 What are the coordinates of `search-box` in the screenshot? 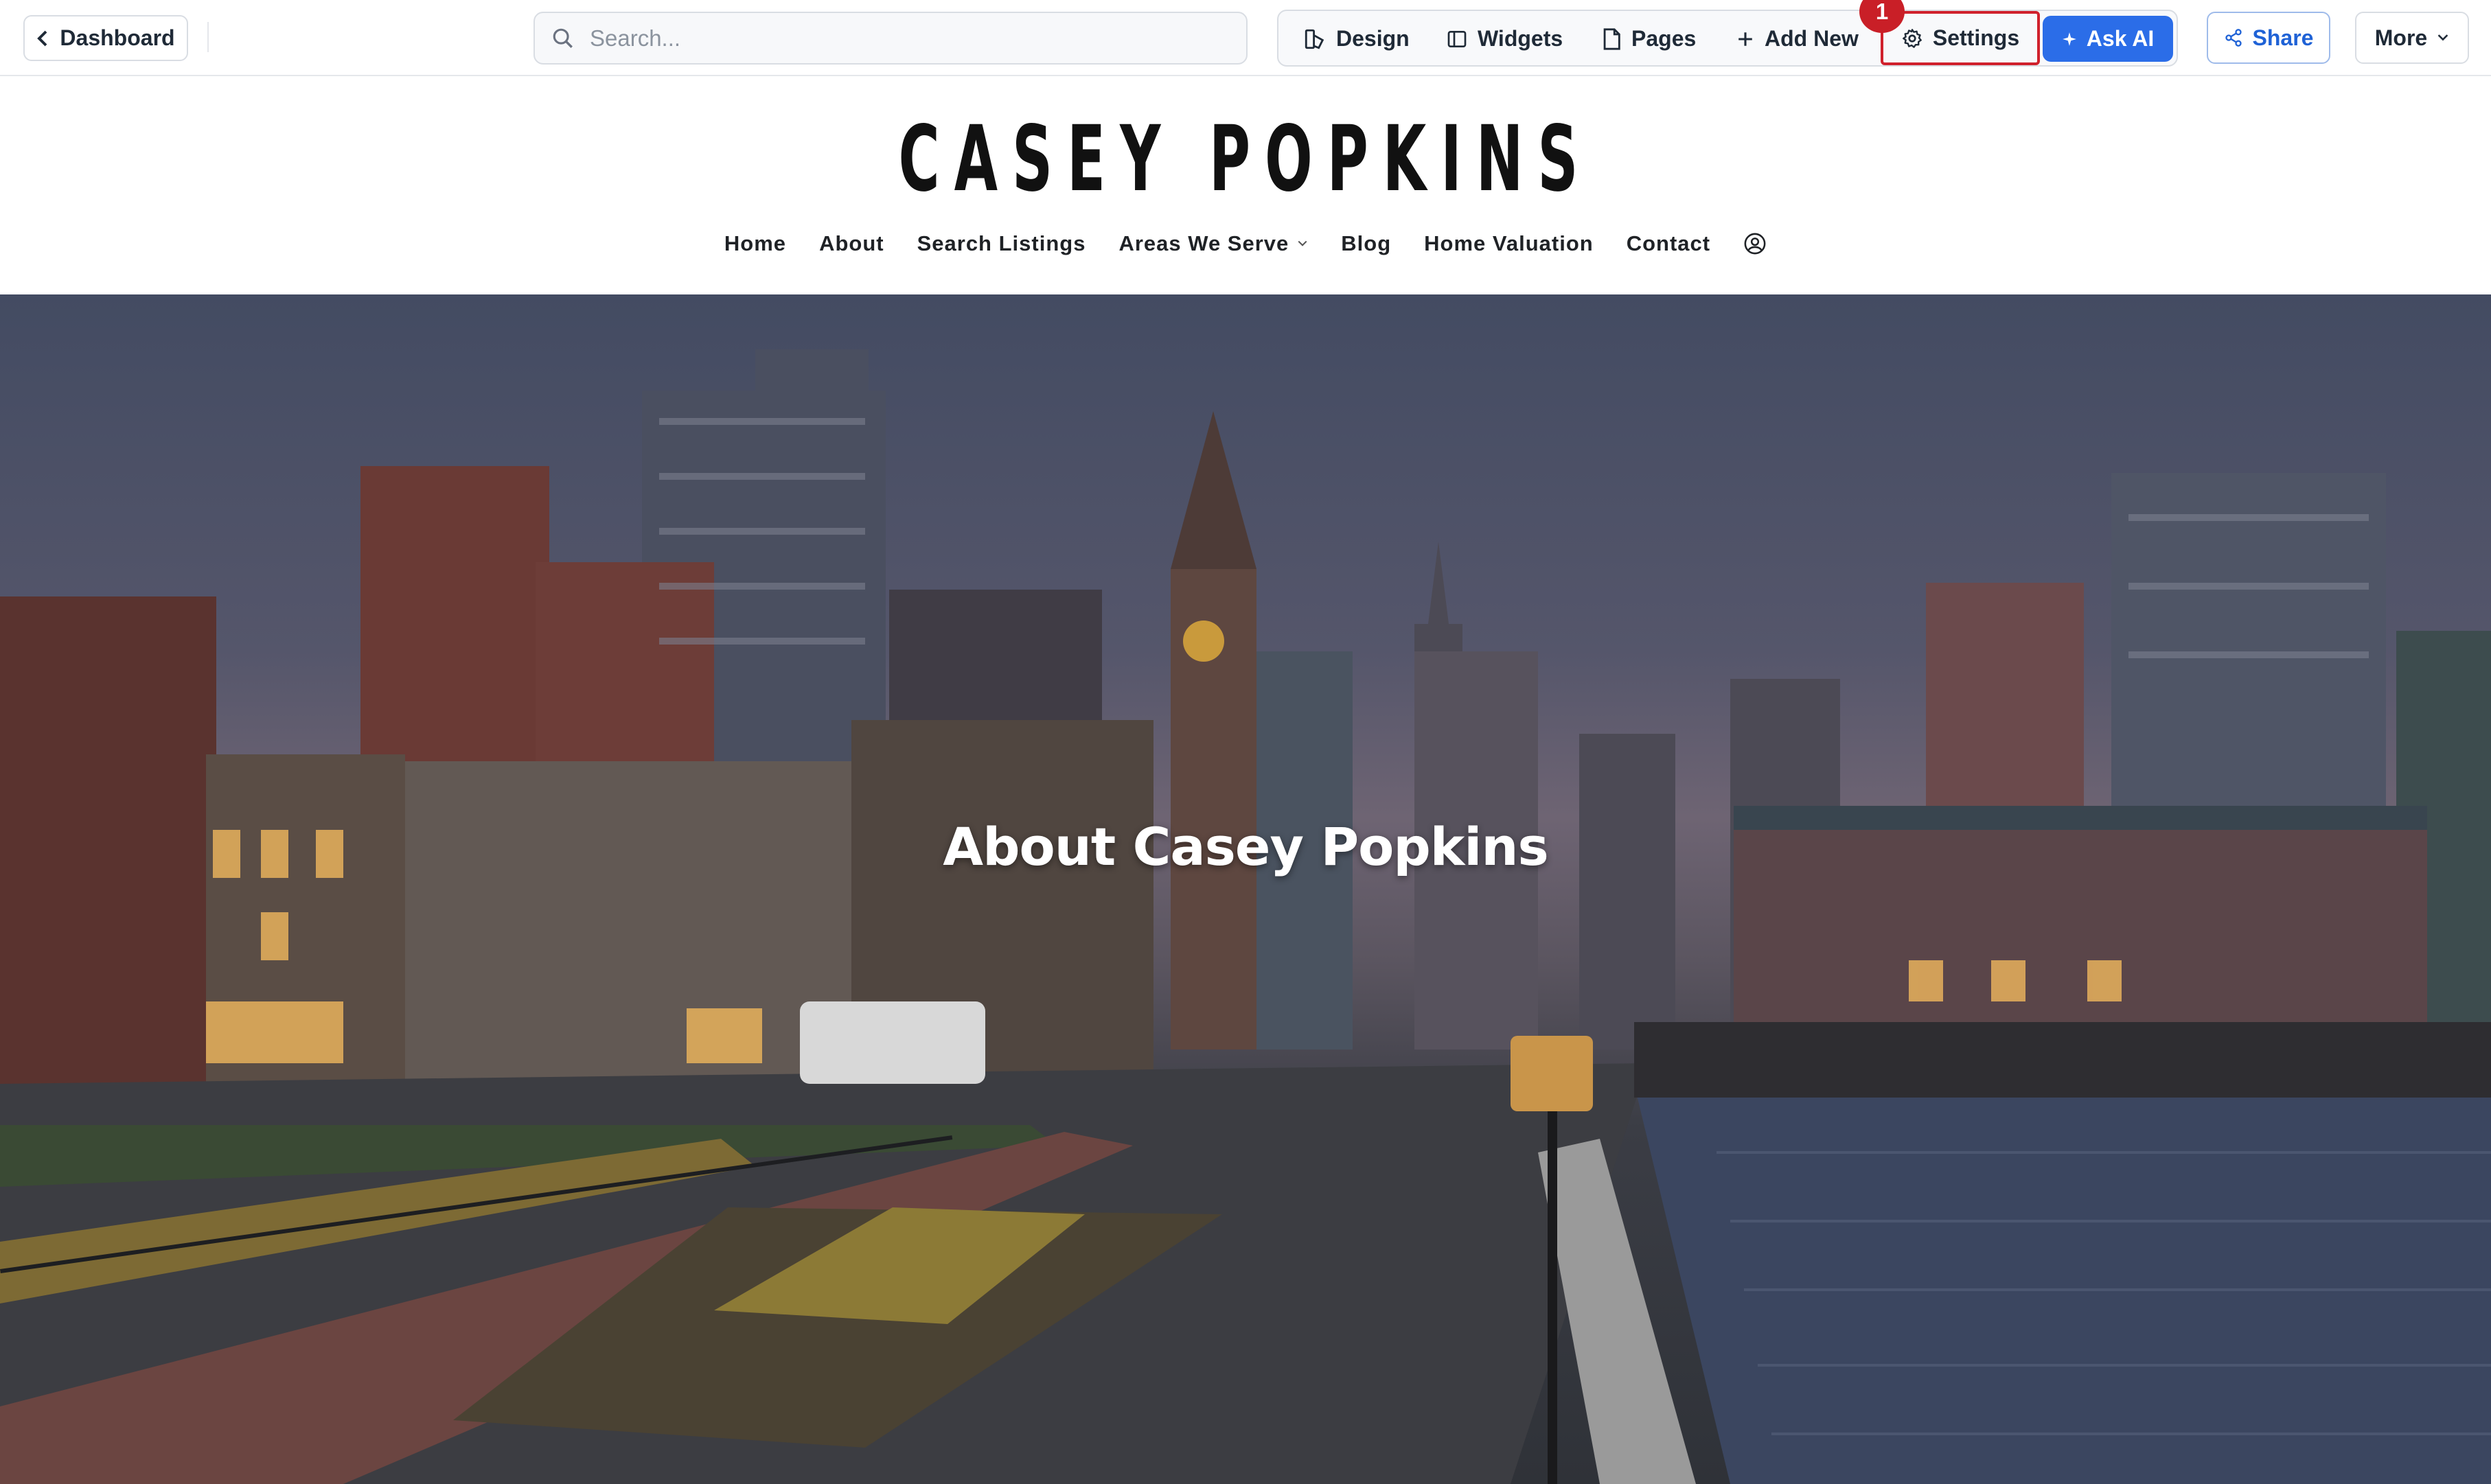 It's located at (890, 38).